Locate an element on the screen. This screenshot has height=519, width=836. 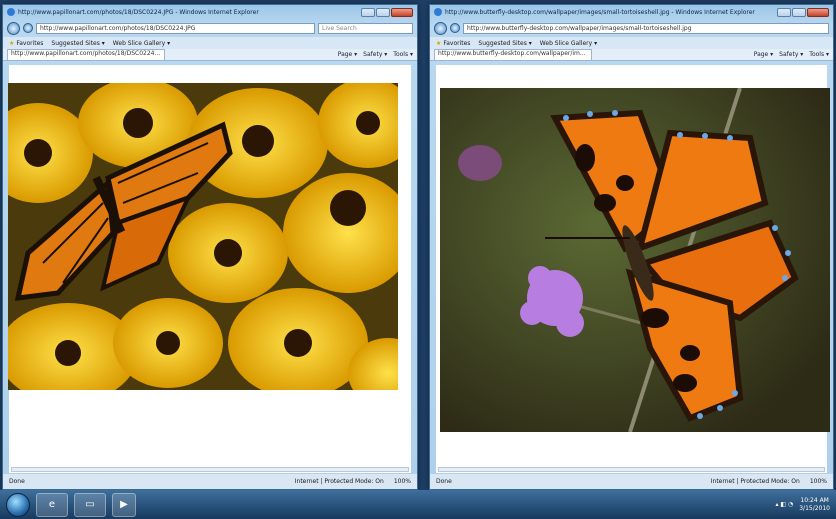
media-icon: ▶ is located at coordinates (124, 504).